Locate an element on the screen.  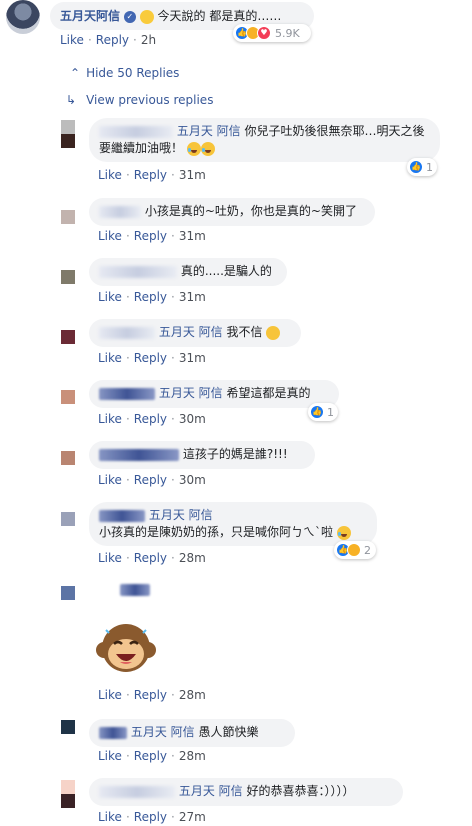
reaction-summary: 👍 ♥ 5.9K is located at coordinates (272, 33).